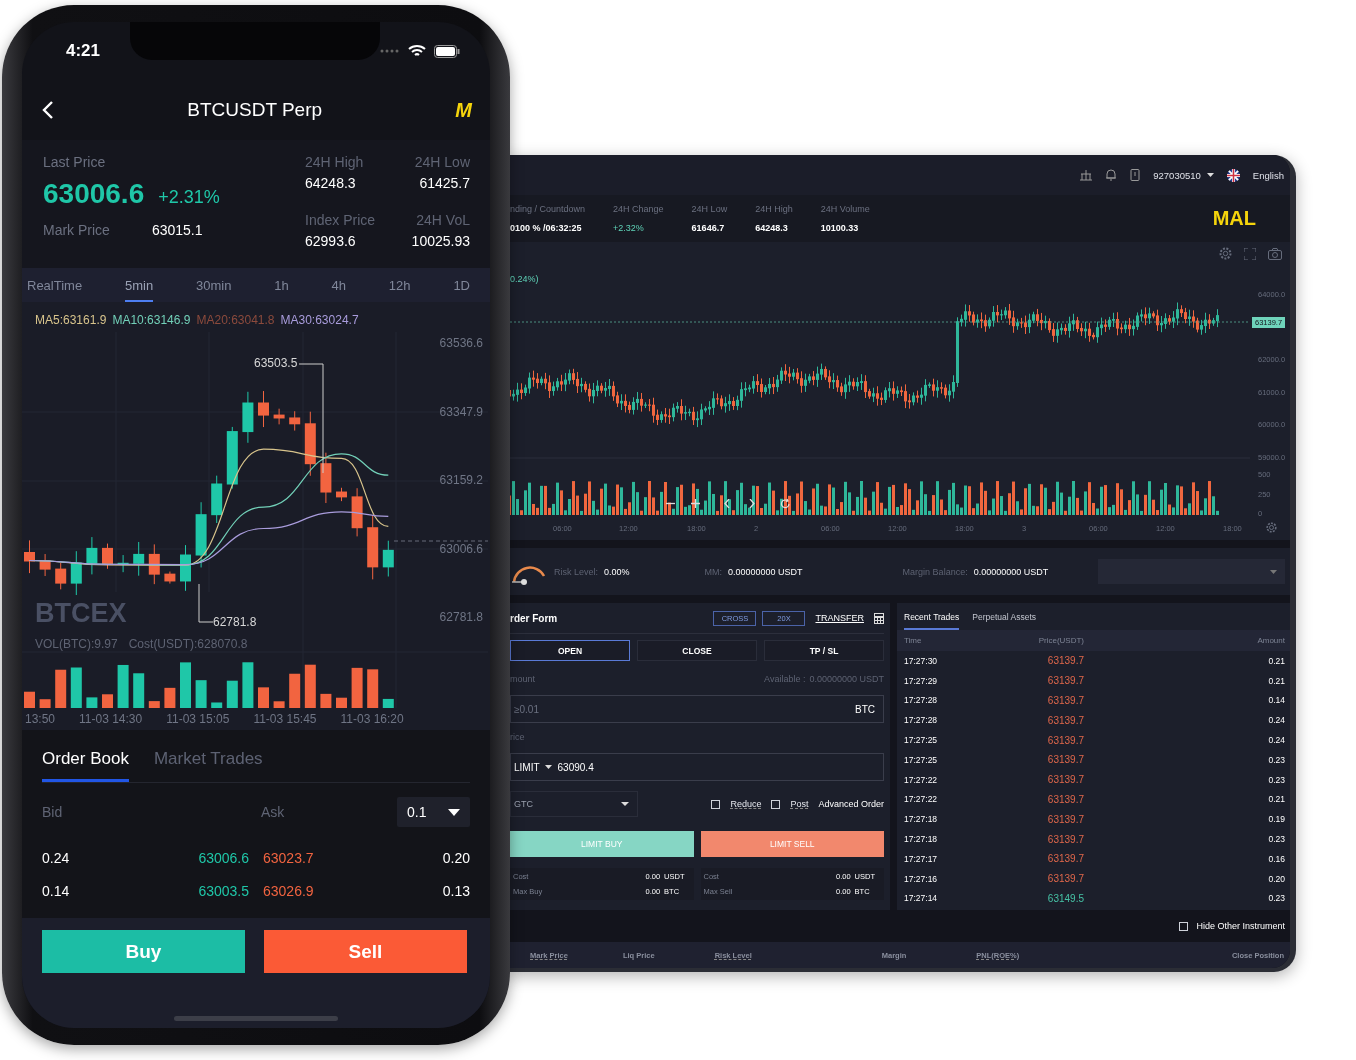 Image resolution: width=1356 pixels, height=1060 pixels. Describe the element at coordinates (839, 618) in the screenshot. I see `transfer-link: TRANSFER` at that location.